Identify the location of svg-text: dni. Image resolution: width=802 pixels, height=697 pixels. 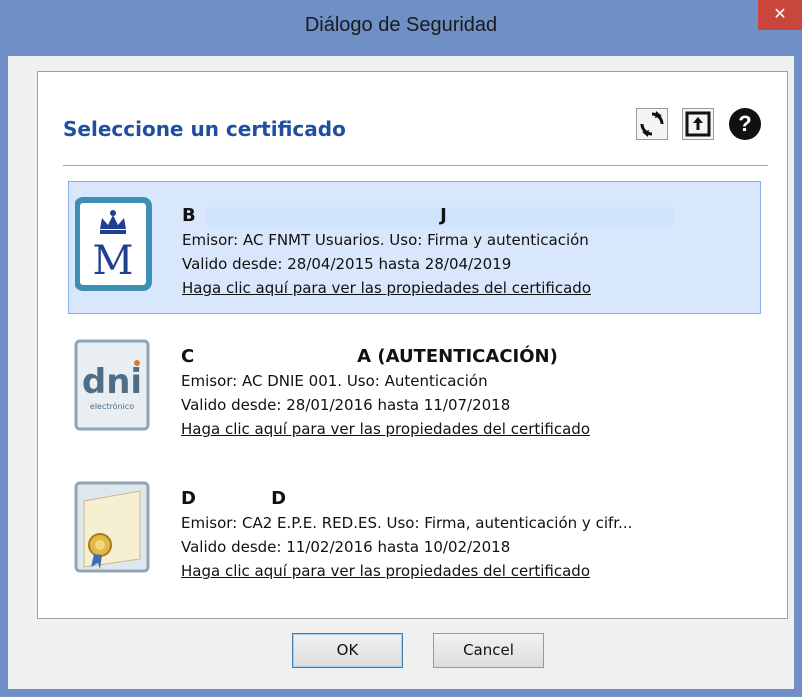
(112, 382).